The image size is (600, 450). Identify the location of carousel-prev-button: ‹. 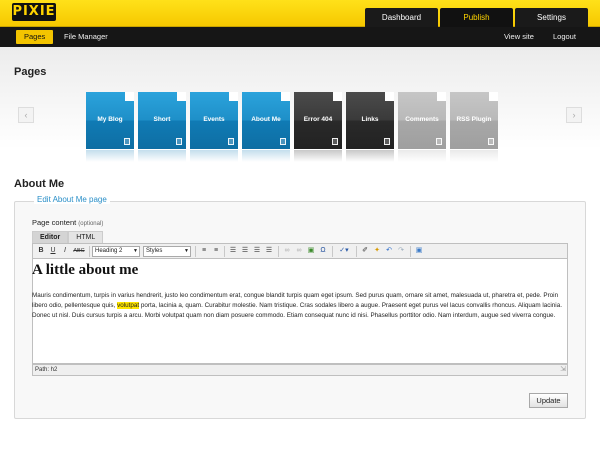
(26, 115).